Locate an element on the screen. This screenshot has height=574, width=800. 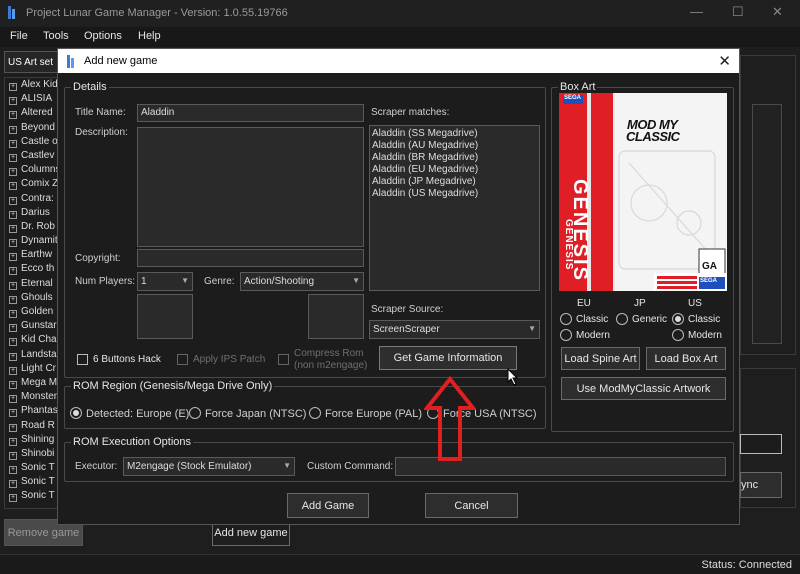
scraper-match-item: Aladdin (US Megadrive) is located at coordinates (454, 194).